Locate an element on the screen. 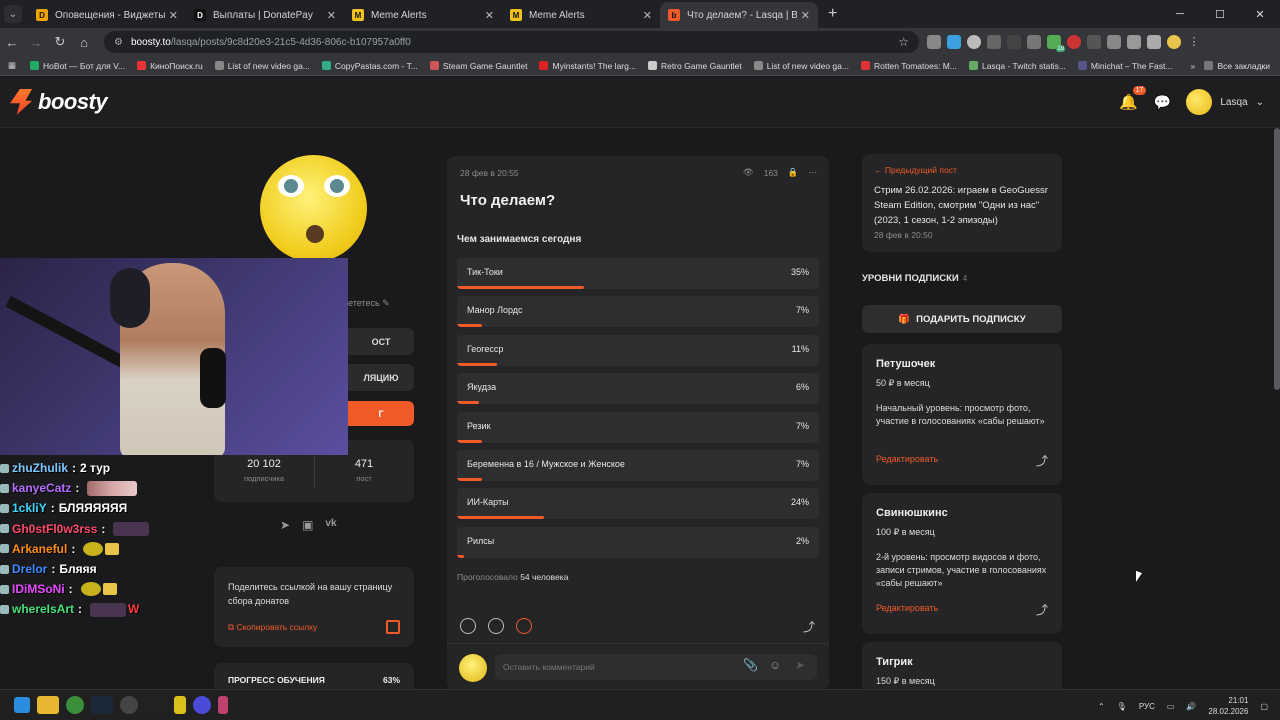 The width and height of the screenshot is (1280, 720). extension-icon: 19 is located at coordinates (1056, 43).